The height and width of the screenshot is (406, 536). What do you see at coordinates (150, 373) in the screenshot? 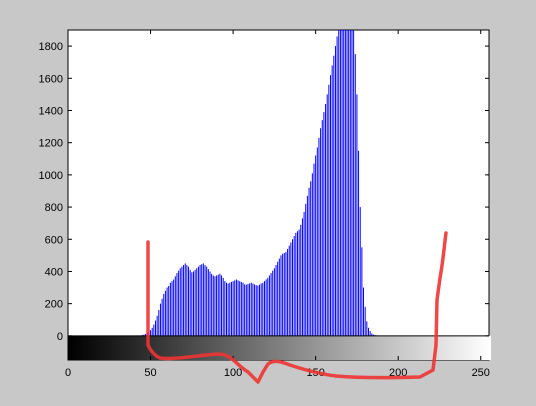
I see `x-tick-label: 50` at bounding box center [150, 373].